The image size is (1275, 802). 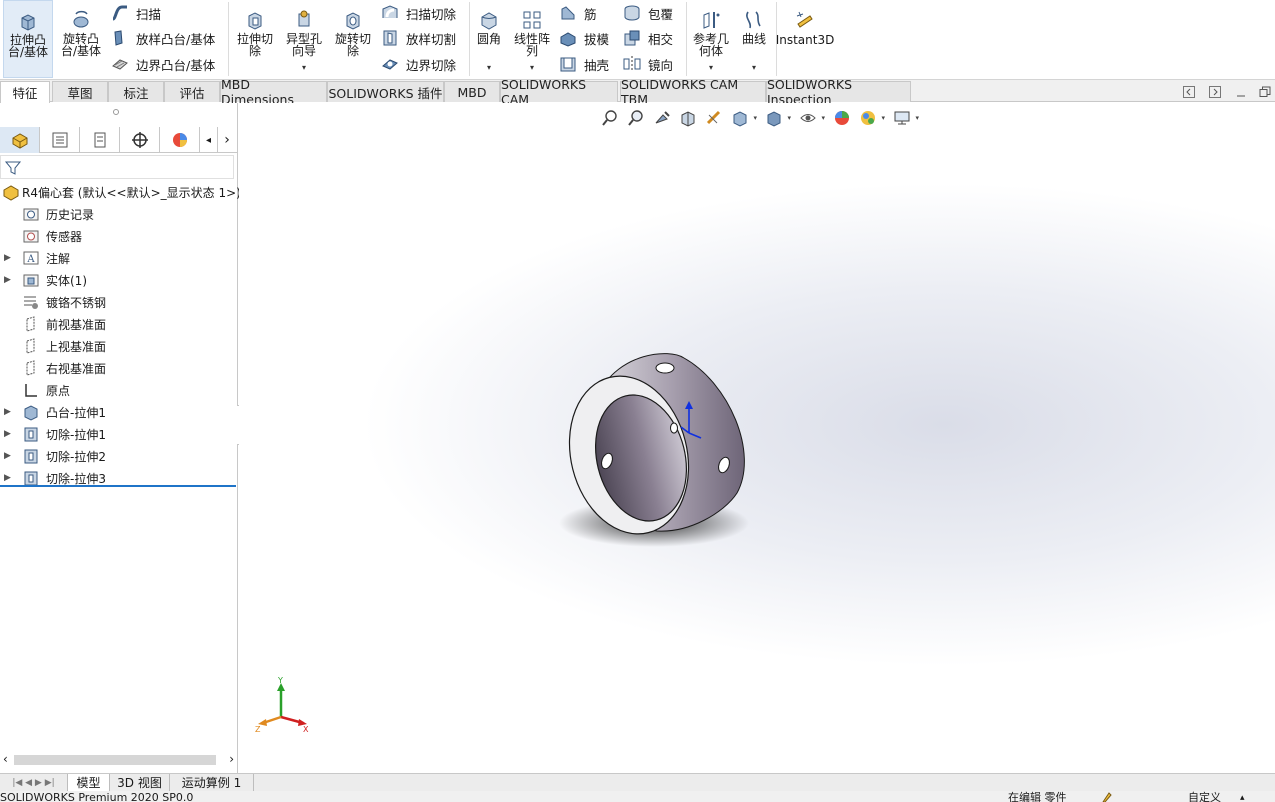 I want to click on dimxpert-manager-tab, so click(x=140, y=140).